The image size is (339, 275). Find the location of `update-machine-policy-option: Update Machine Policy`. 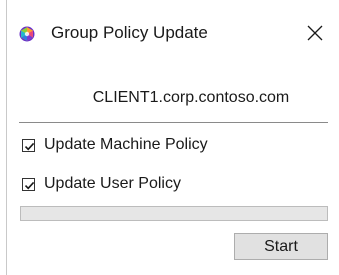

update-machine-policy-option: Update Machine Policy is located at coordinates (115, 145).